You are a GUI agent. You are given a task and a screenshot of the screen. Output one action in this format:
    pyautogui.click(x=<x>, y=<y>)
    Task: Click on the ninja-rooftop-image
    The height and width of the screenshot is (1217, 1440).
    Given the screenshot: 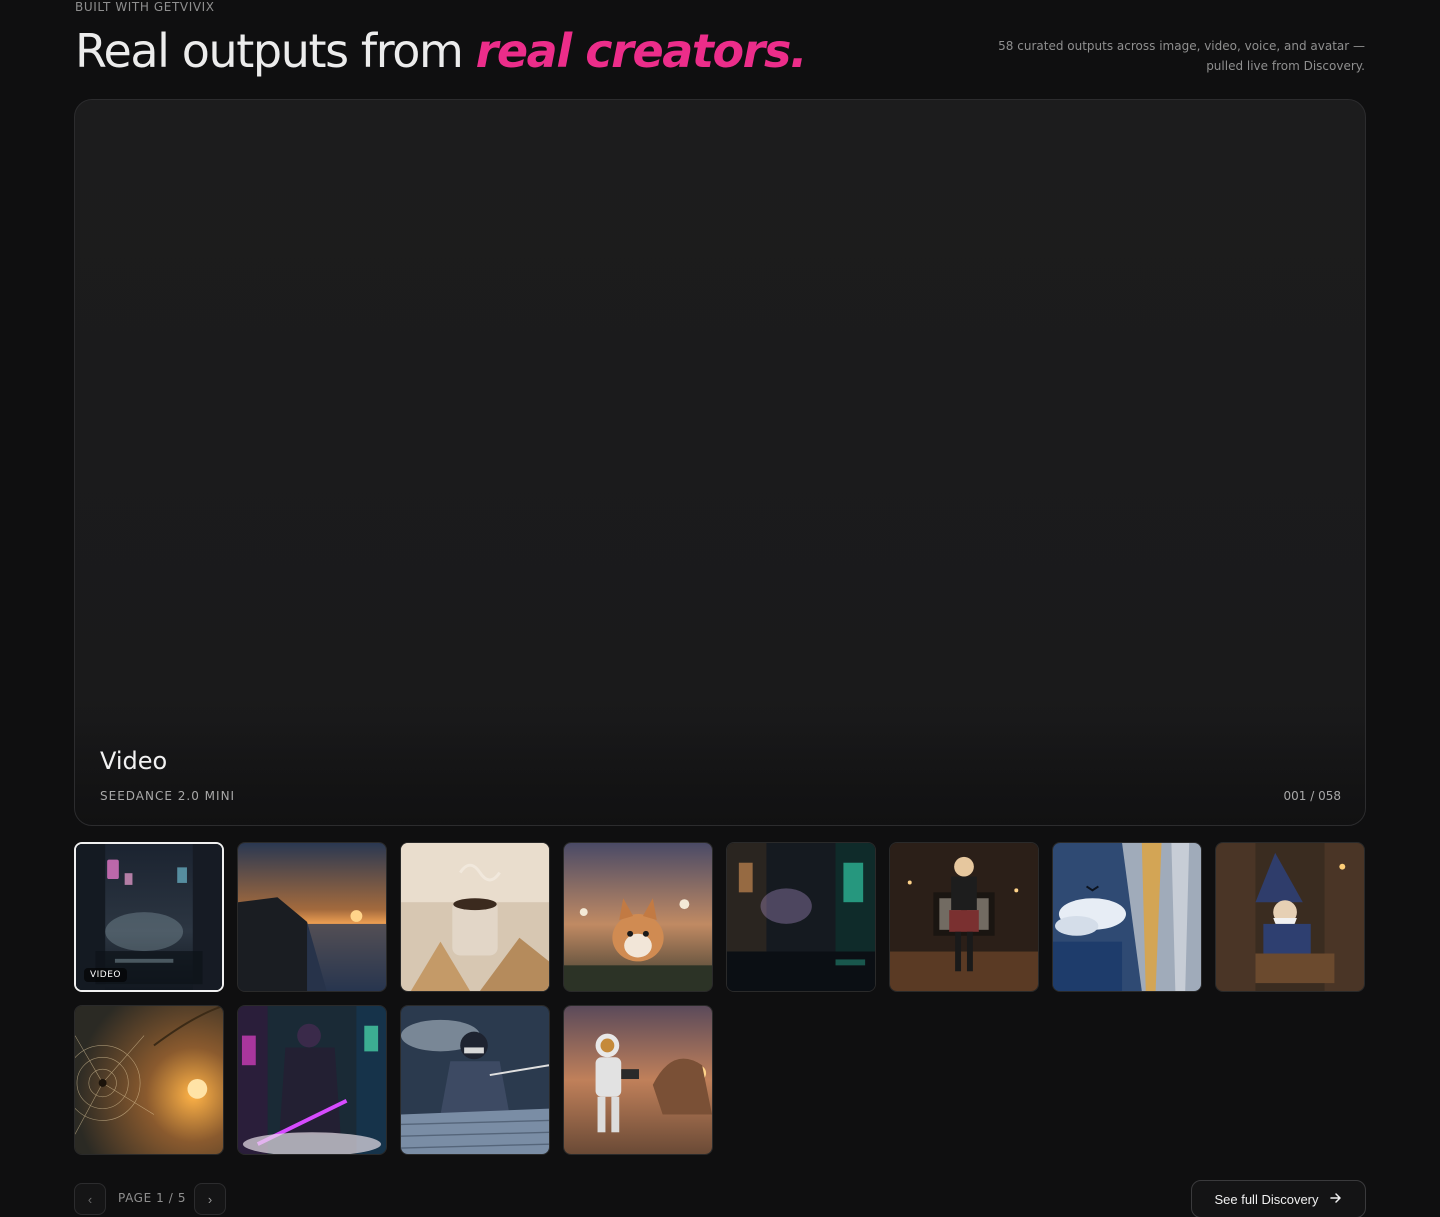 What is the action you would take?
    pyautogui.click(x=475, y=1080)
    